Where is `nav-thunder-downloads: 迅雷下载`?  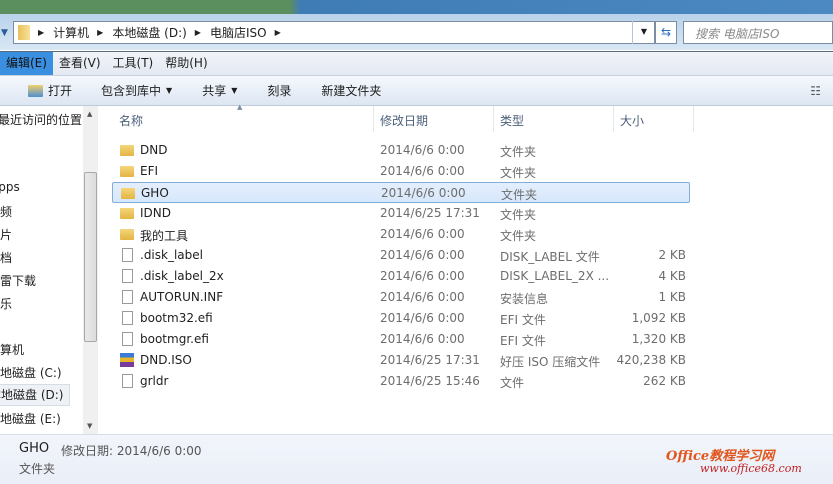 nav-thunder-downloads: 迅雷下载 is located at coordinates (18, 280).